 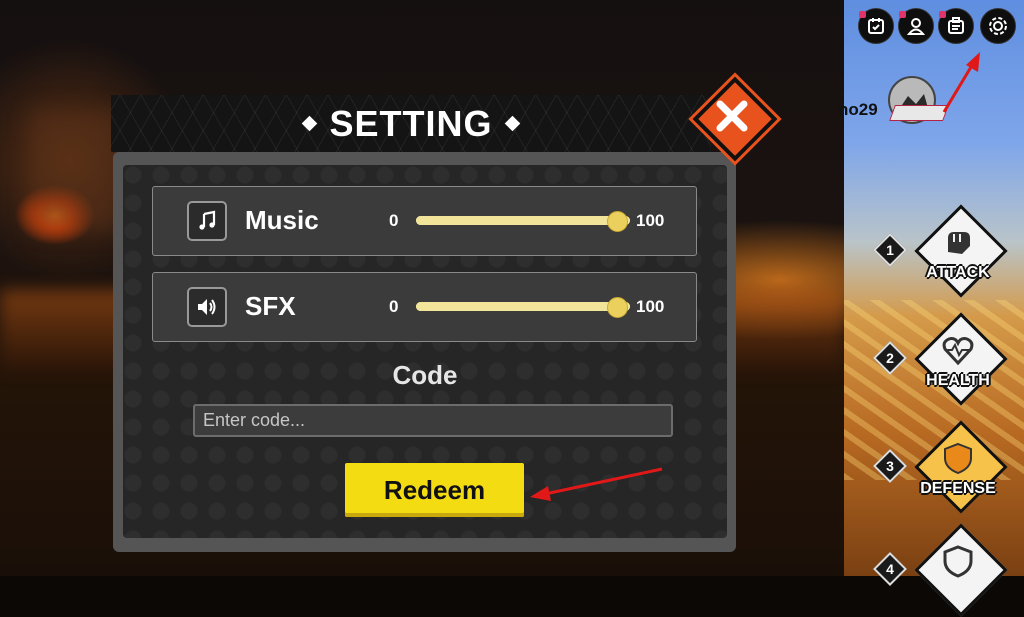 I want to click on sfx-slider-fill, so click(x=523, y=306).